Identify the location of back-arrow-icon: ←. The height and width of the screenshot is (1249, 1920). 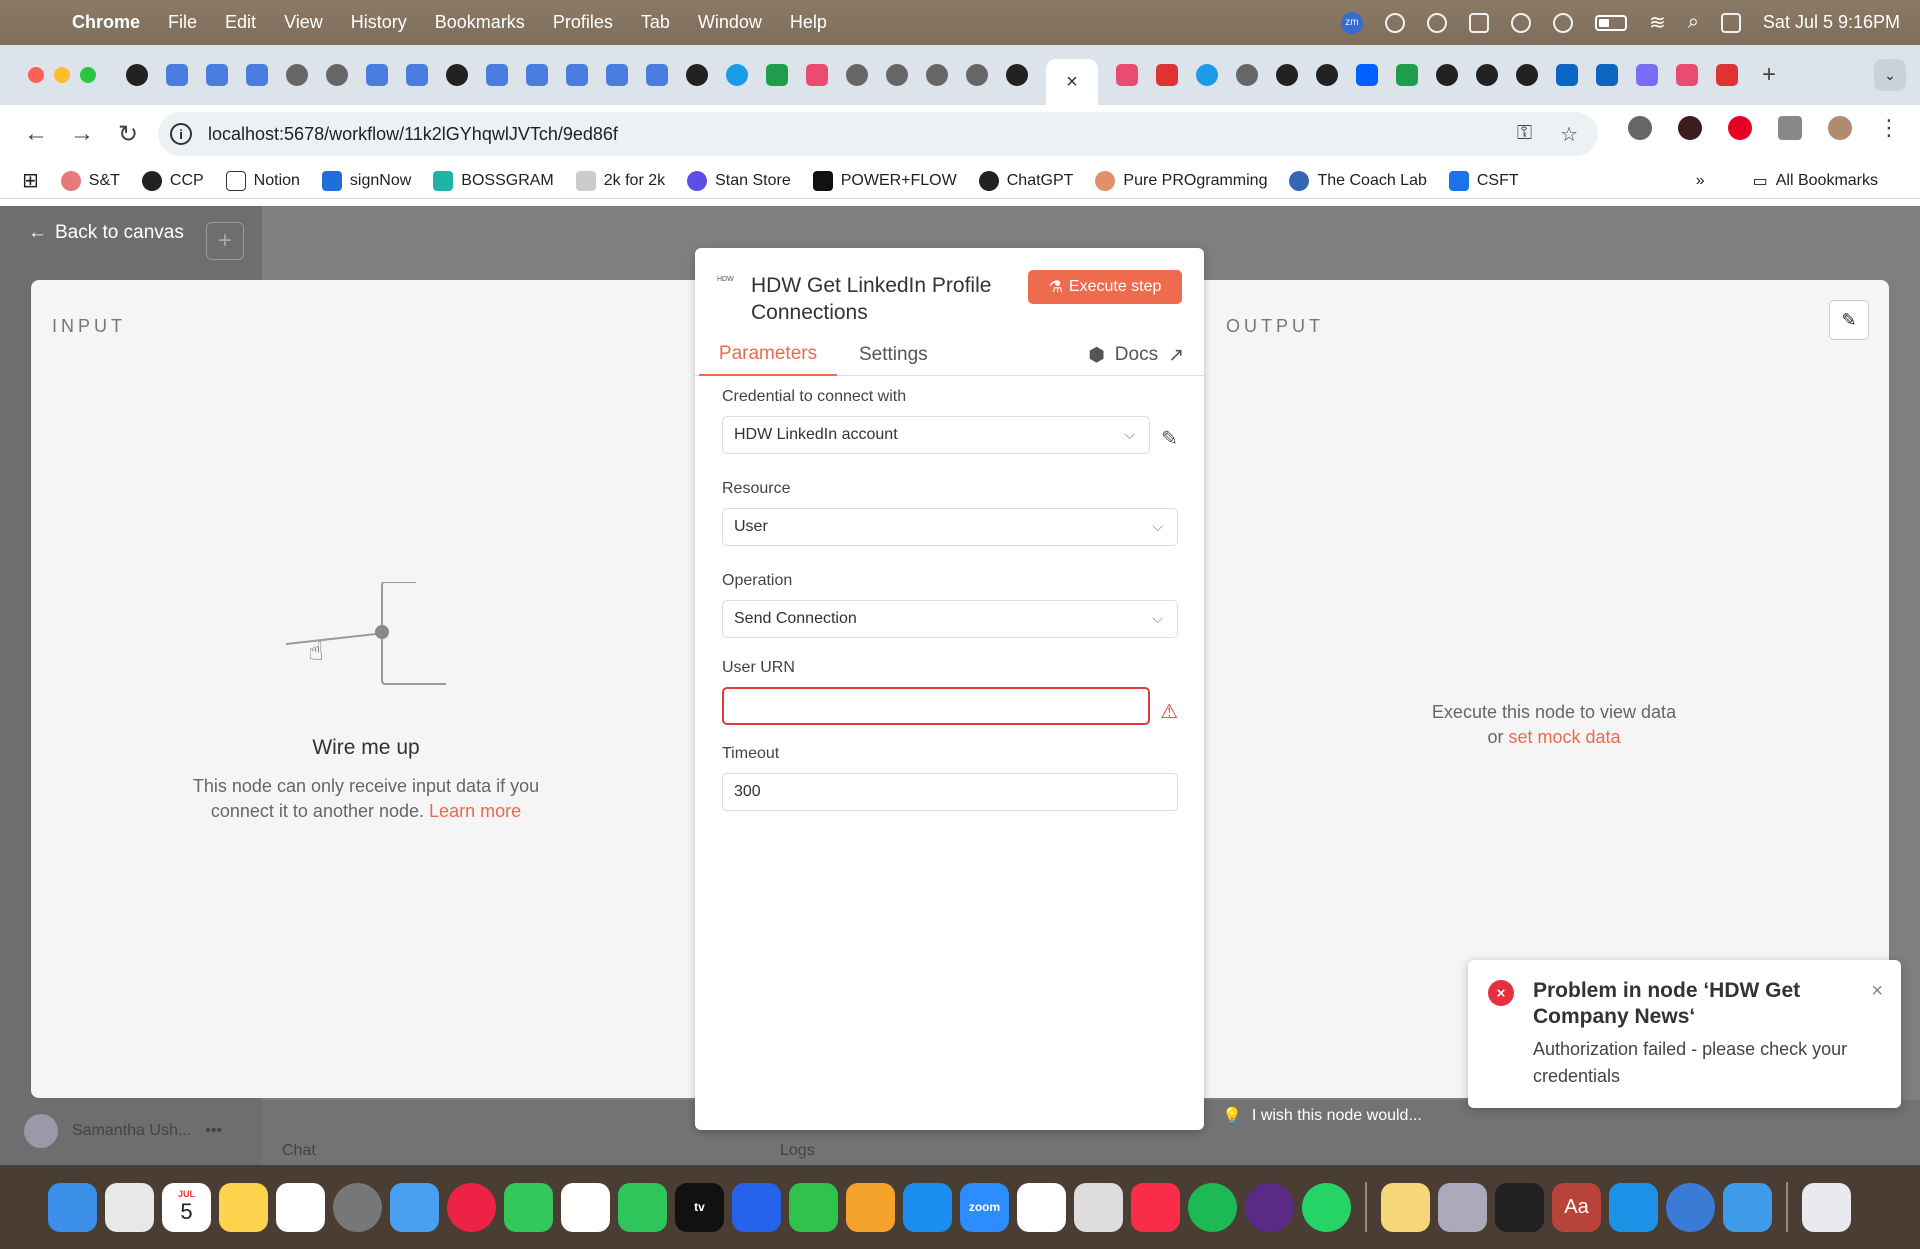
(36, 134).